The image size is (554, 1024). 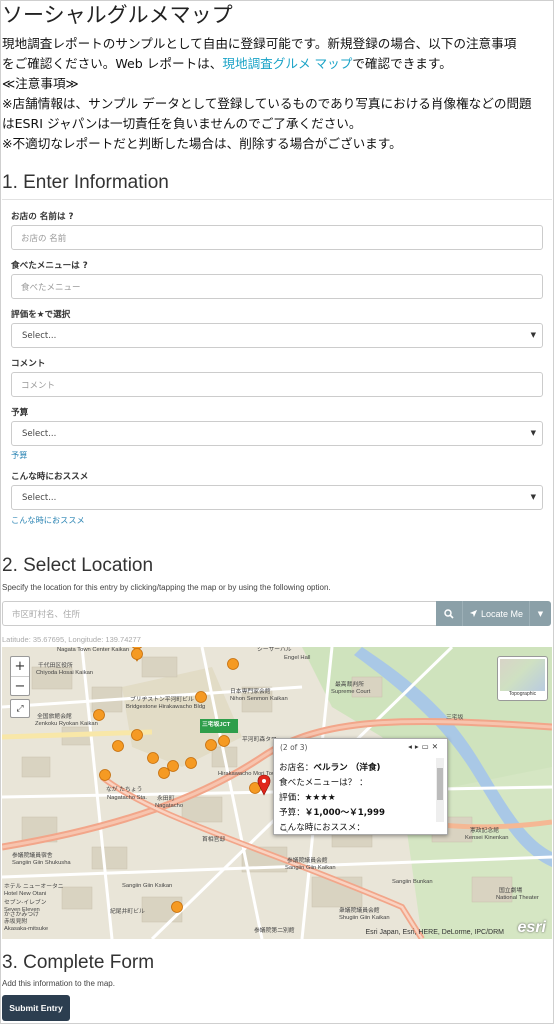 What do you see at coordinates (294, 747) in the screenshot?
I see `popup-pager: (2 of 3)` at bounding box center [294, 747].